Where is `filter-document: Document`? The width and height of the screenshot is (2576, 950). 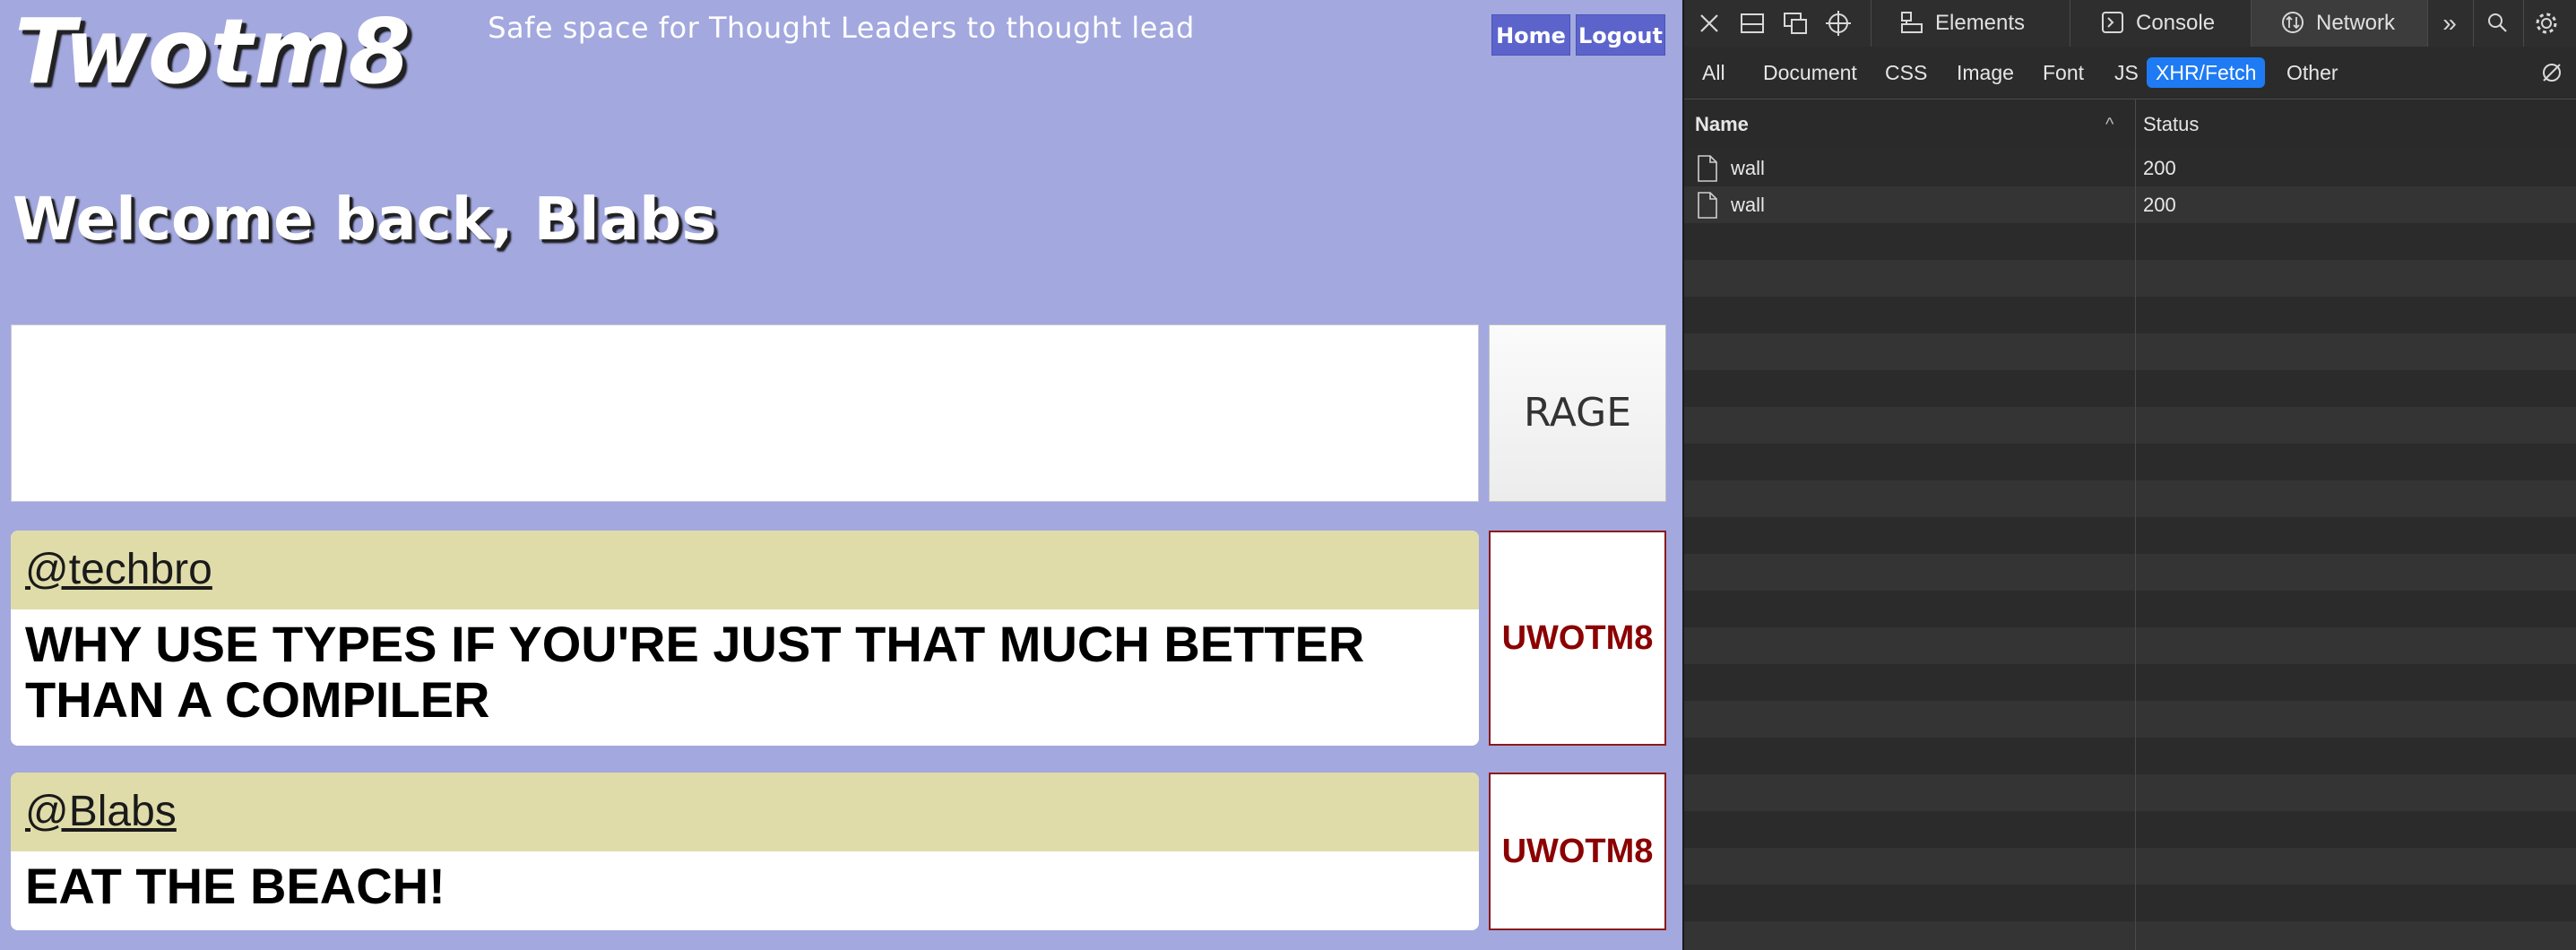
filter-document: Document is located at coordinates (1810, 72).